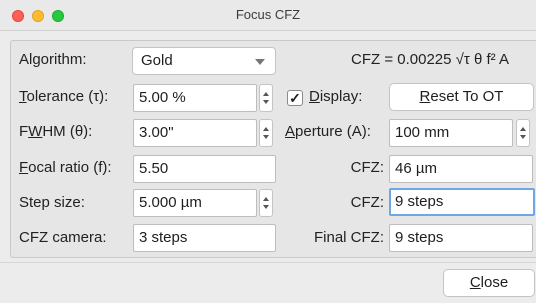 The height and width of the screenshot is (303, 536). What do you see at coordinates (52, 202) in the screenshot?
I see `step-size-label: Step size:` at bounding box center [52, 202].